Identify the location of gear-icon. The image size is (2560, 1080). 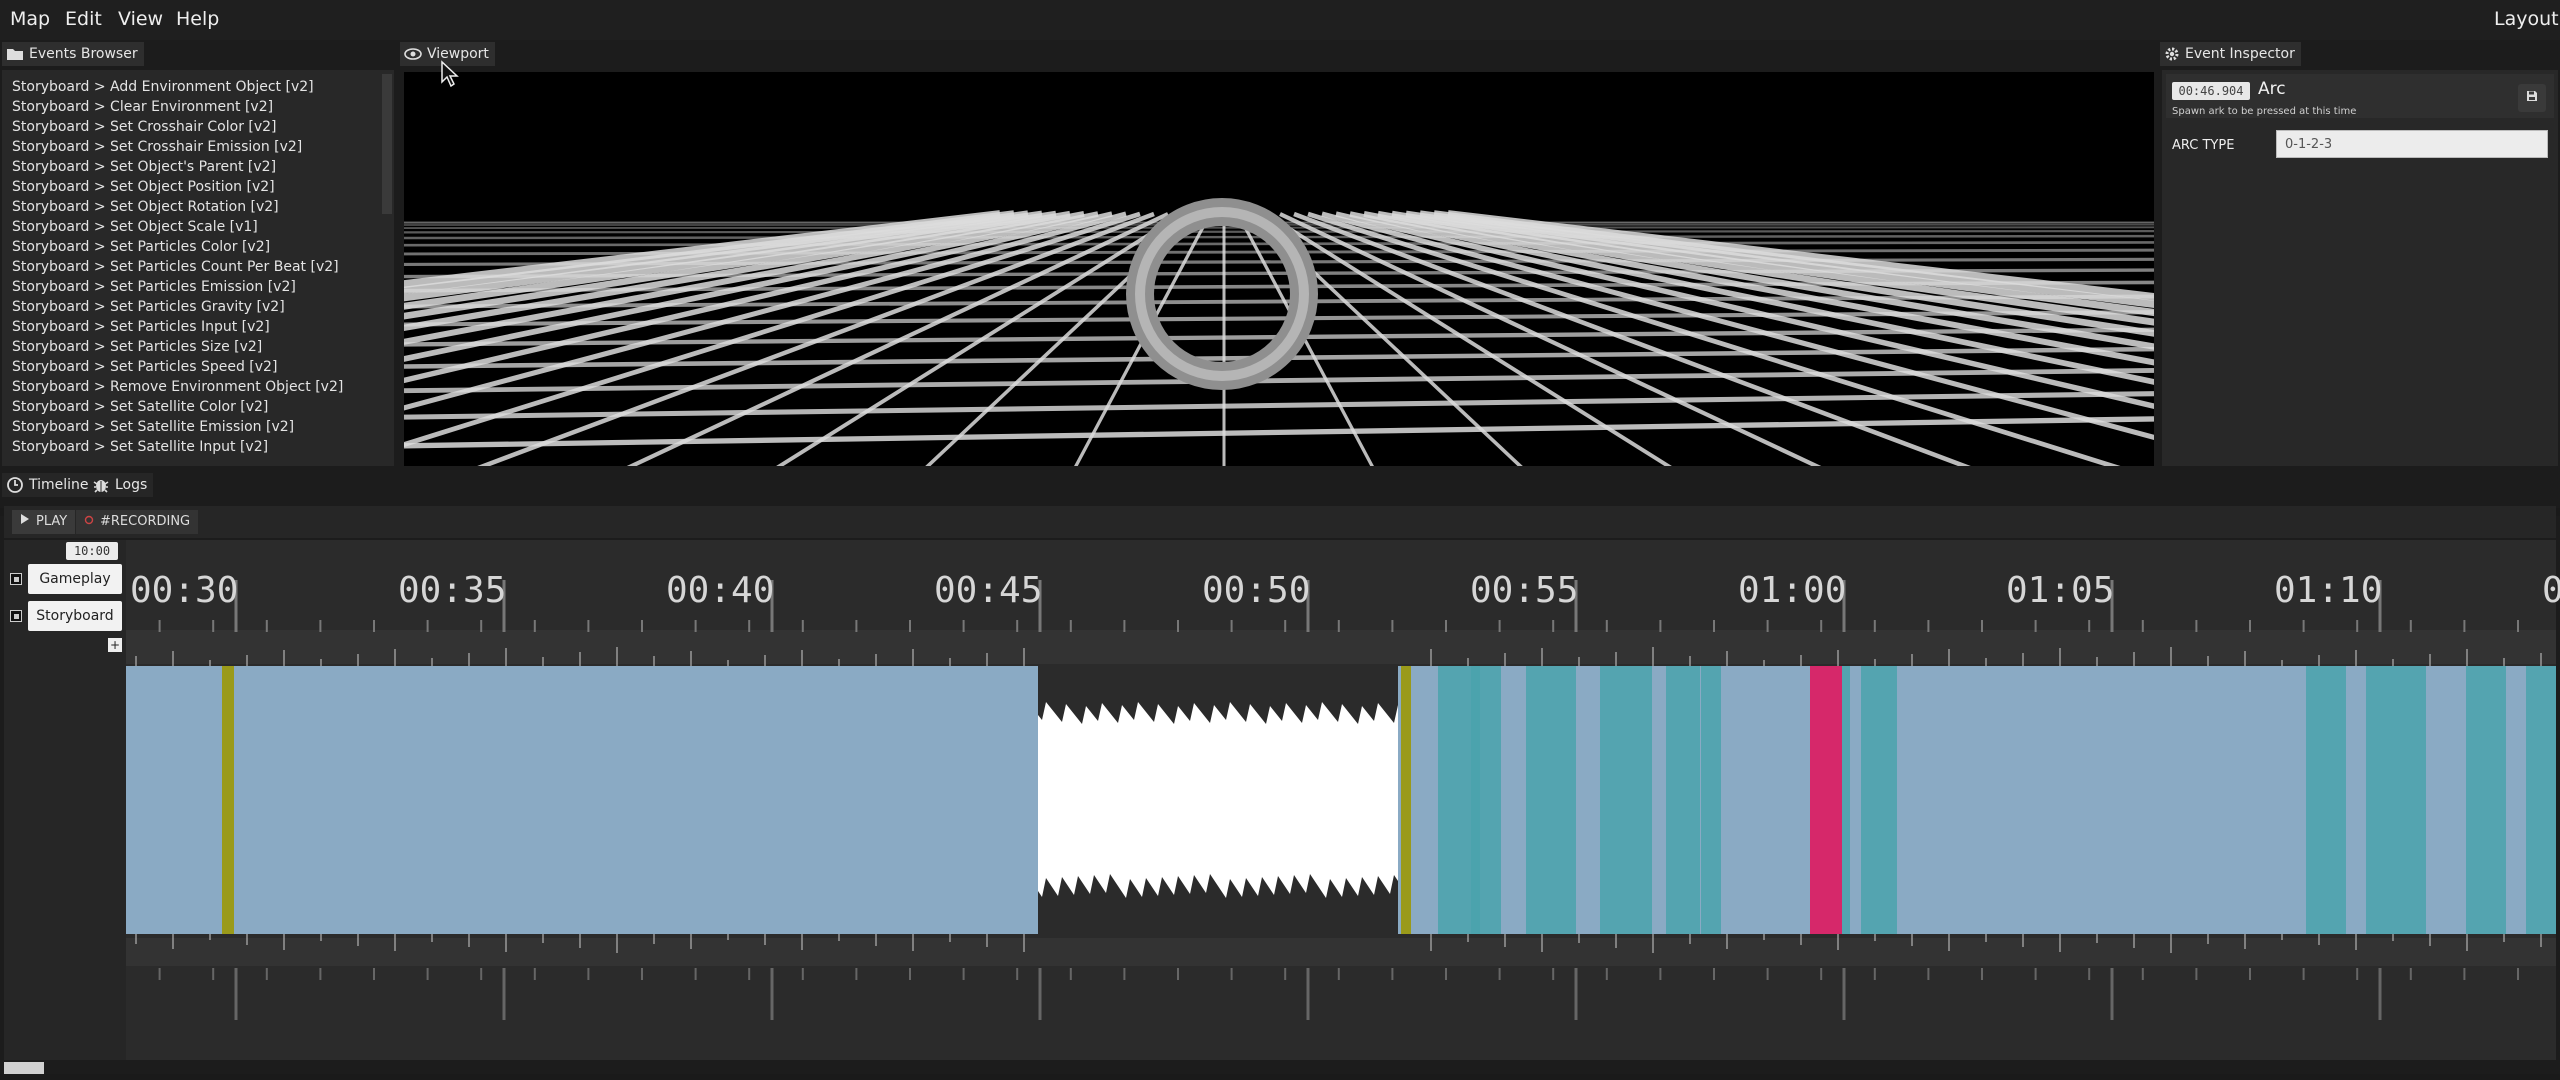
(2172, 54).